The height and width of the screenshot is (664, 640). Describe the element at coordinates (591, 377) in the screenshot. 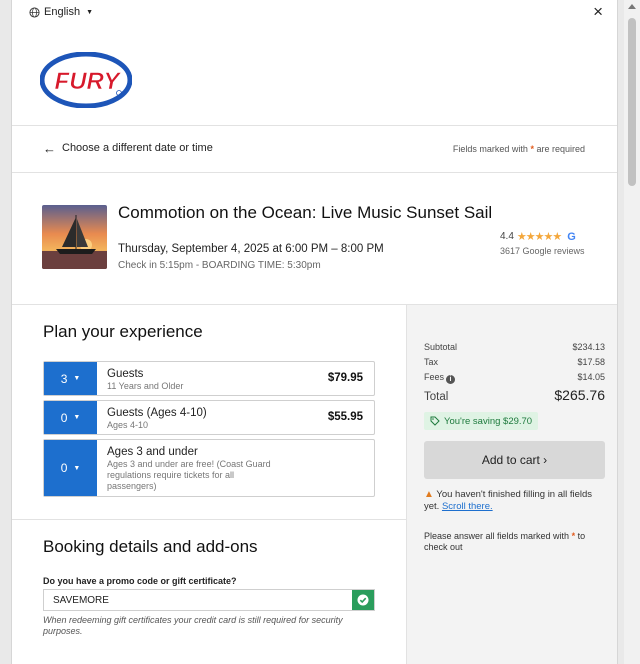

I see `fees-value: $14.05` at that location.